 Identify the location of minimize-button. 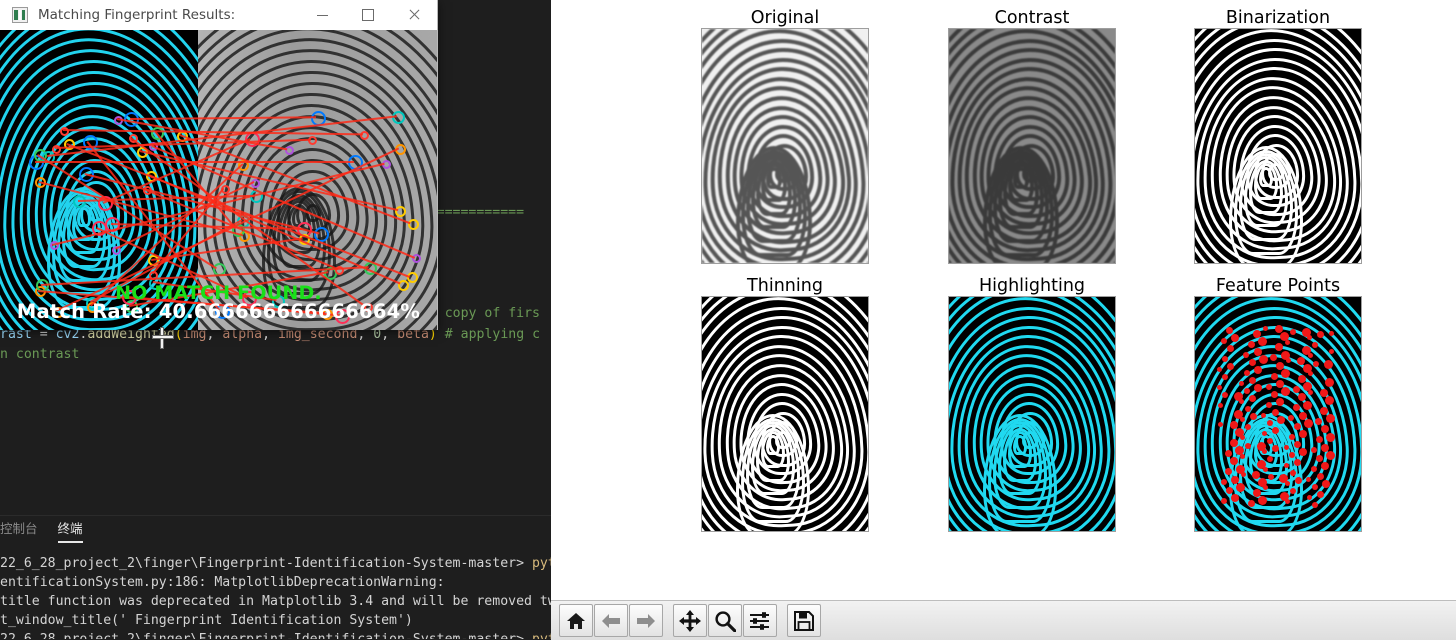
(322, 15).